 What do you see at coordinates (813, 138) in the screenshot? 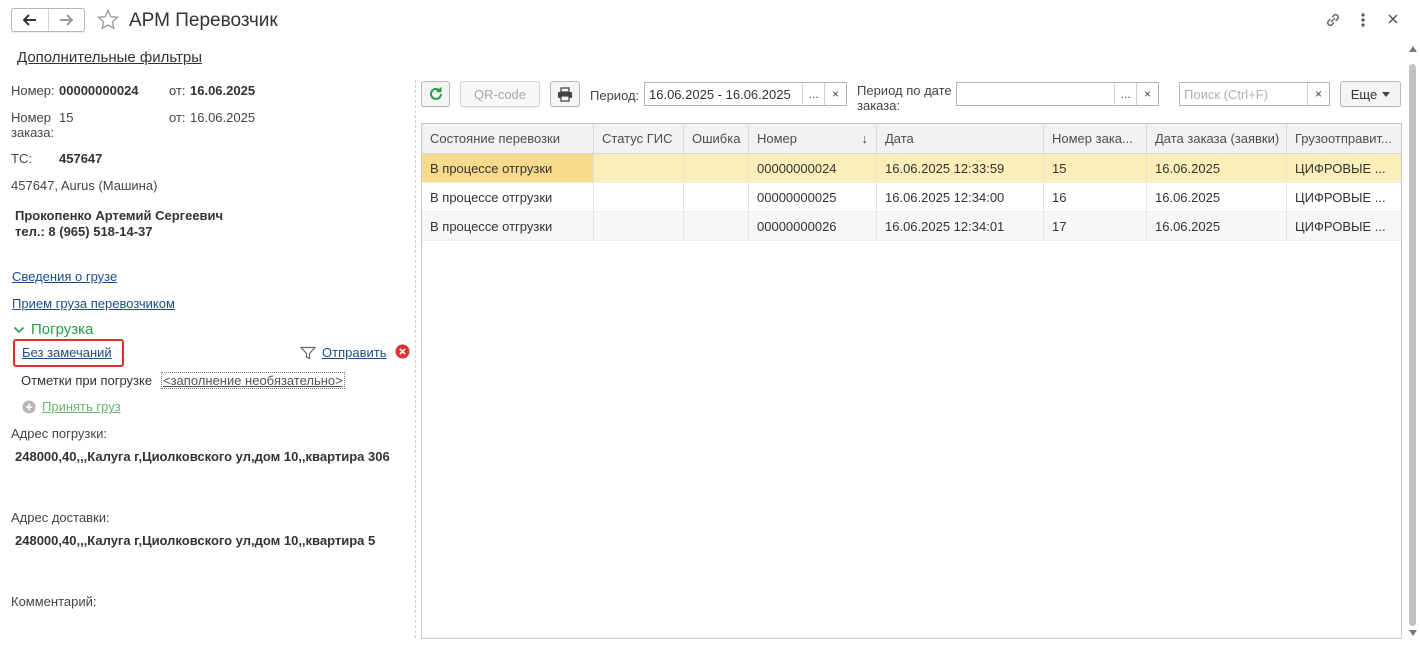
I see `column-header-number: Номер ↓` at bounding box center [813, 138].